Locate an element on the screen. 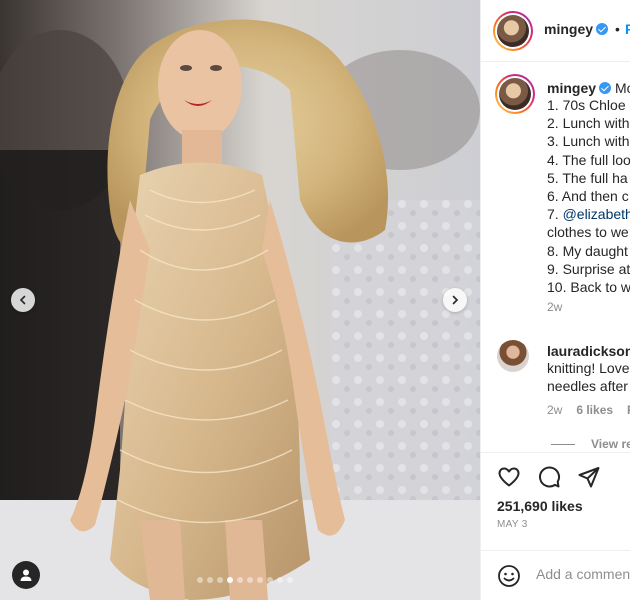  emoji-button is located at coordinates (509, 578).